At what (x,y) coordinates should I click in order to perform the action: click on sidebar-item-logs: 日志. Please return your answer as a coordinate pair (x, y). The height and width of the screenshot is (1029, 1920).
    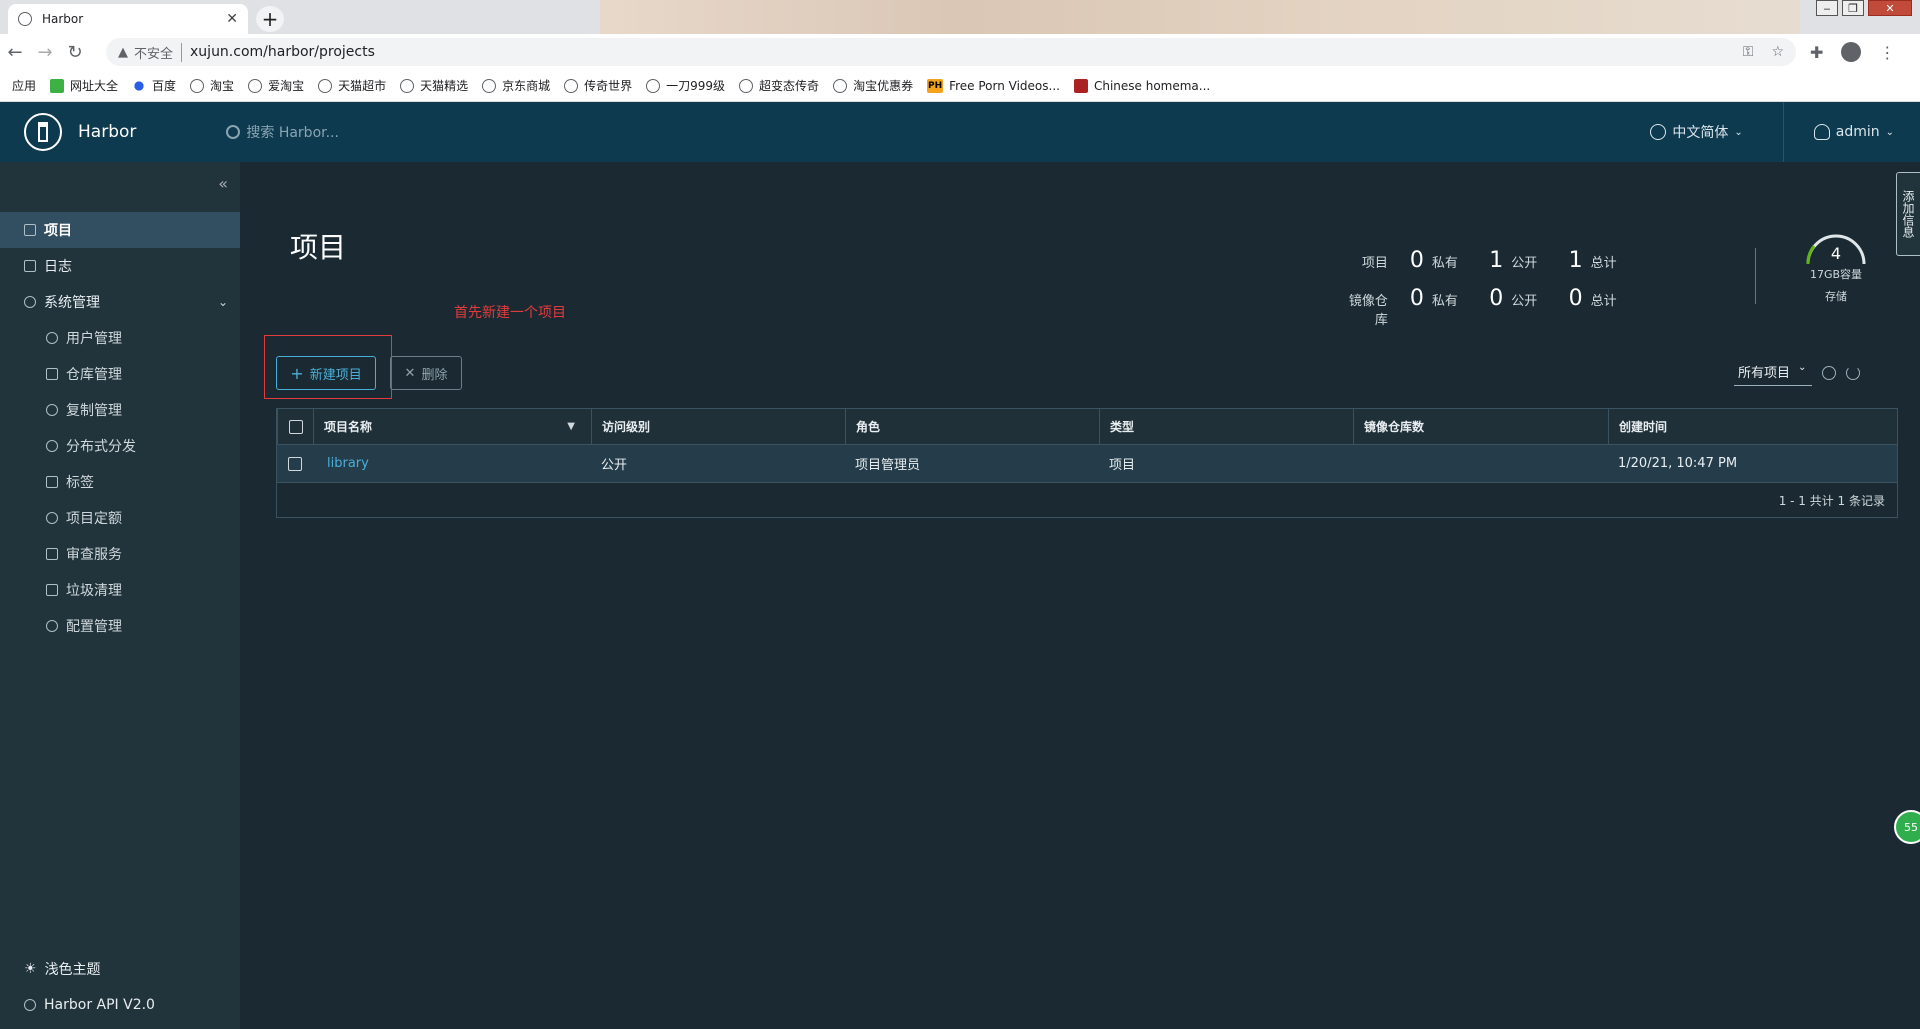
    Looking at the image, I should click on (120, 266).